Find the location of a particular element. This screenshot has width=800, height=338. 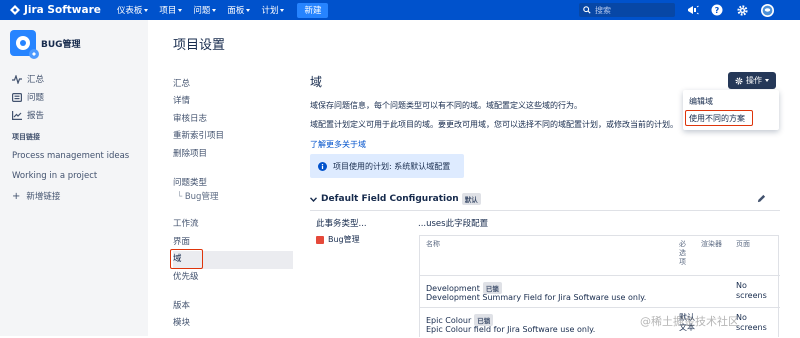

project-header: BUG管理 is located at coordinates (79, 44).